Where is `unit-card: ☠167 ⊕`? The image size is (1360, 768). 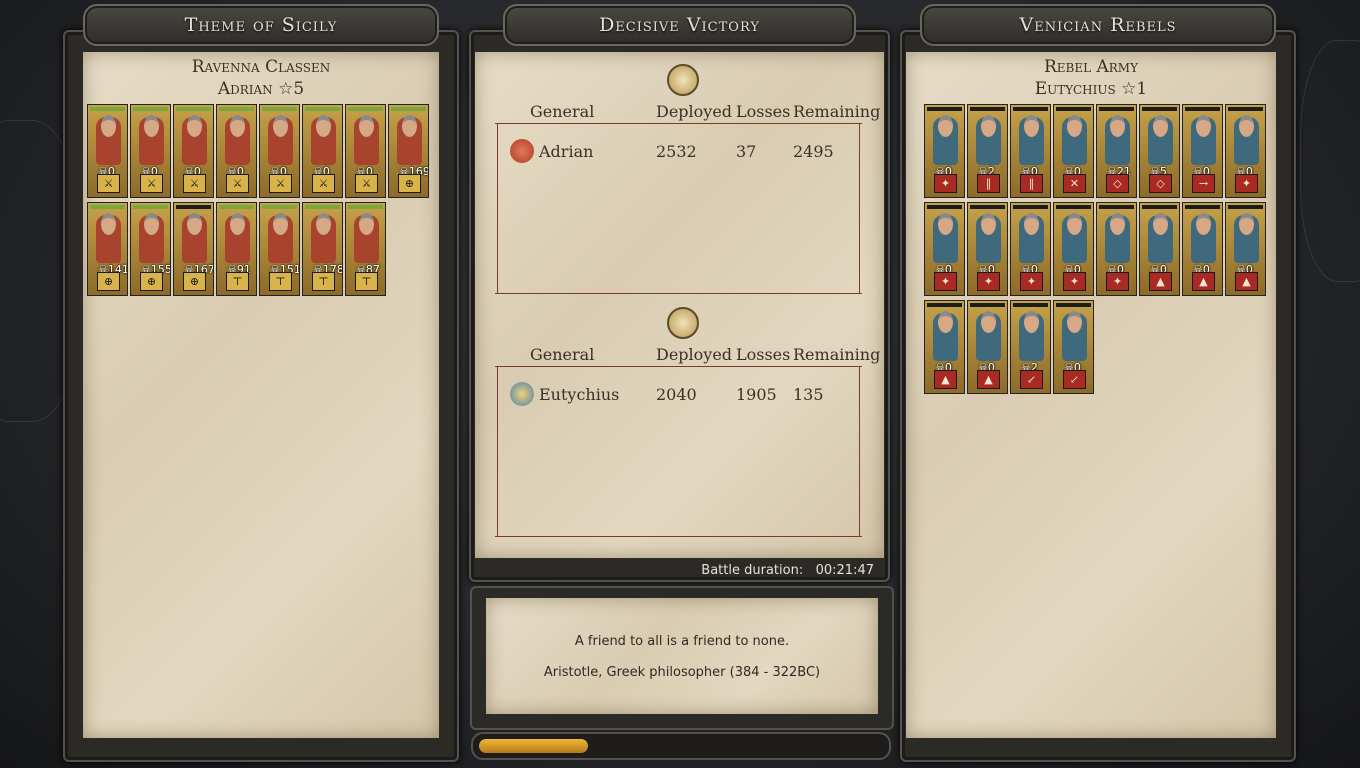
unit-card: ☠167 ⊕ is located at coordinates (193, 249).